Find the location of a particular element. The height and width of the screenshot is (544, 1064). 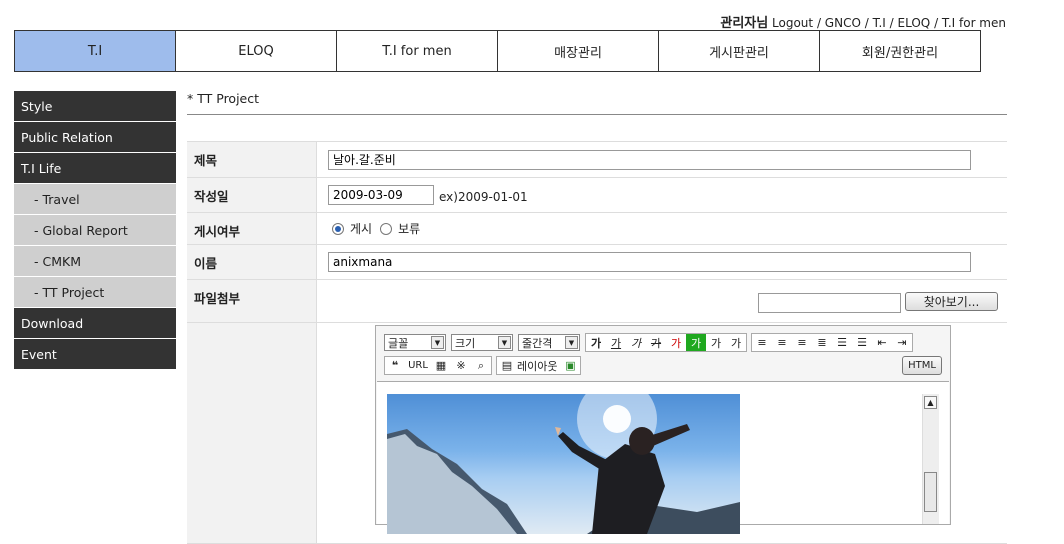

sidebar-item-global-report: - Global Report is located at coordinates (95, 230).